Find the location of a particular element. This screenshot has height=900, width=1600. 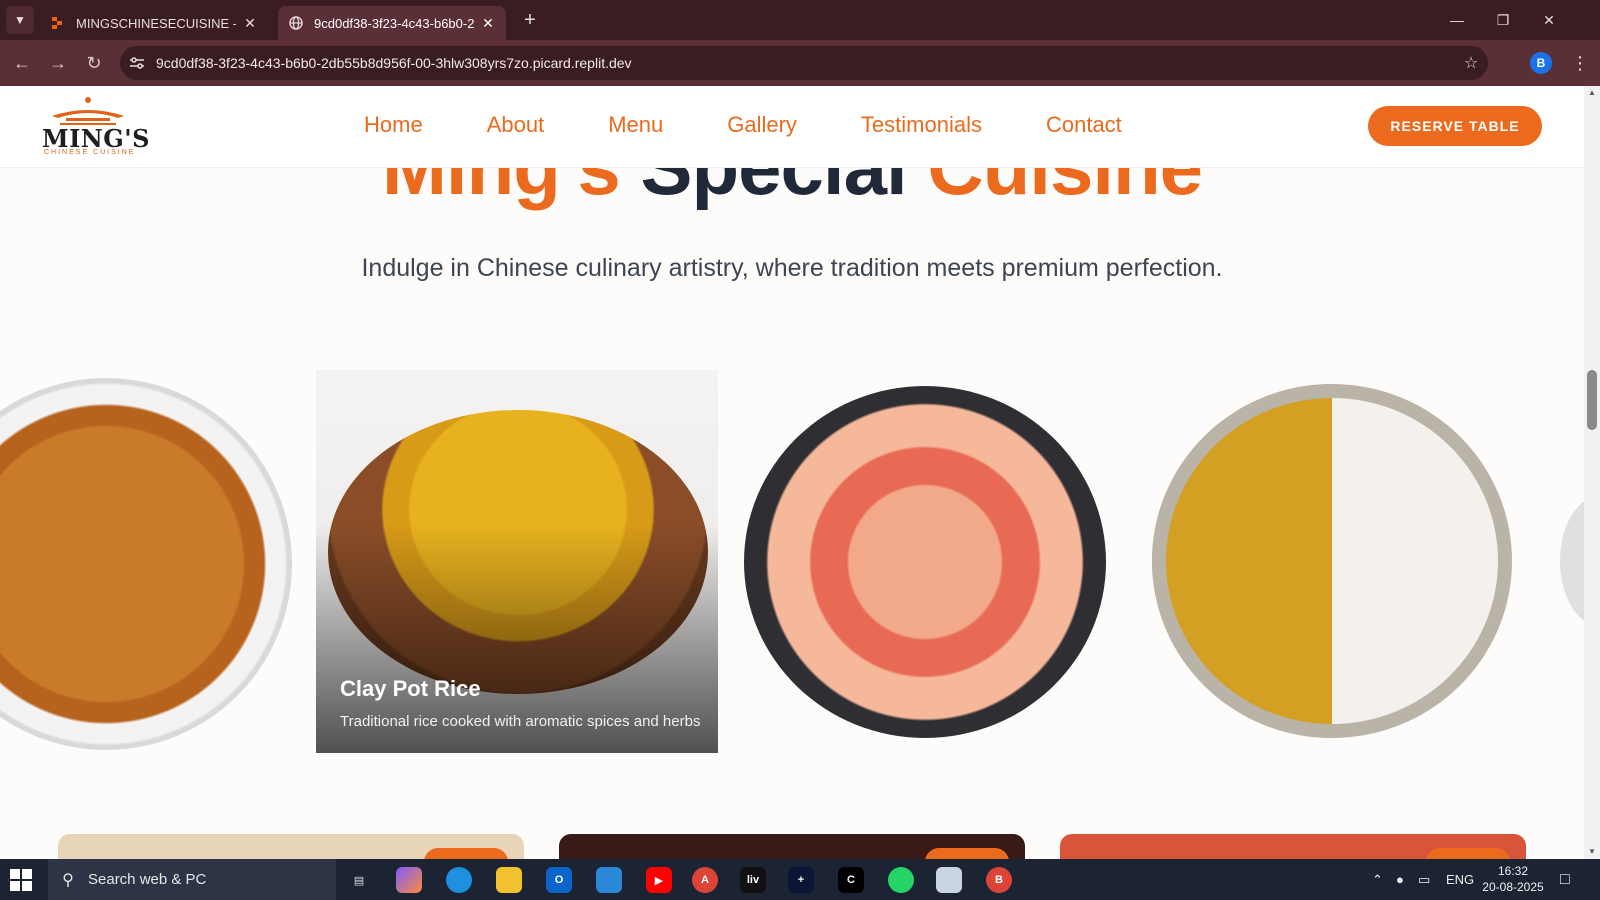

new-tab-button: + is located at coordinates (530, 20).